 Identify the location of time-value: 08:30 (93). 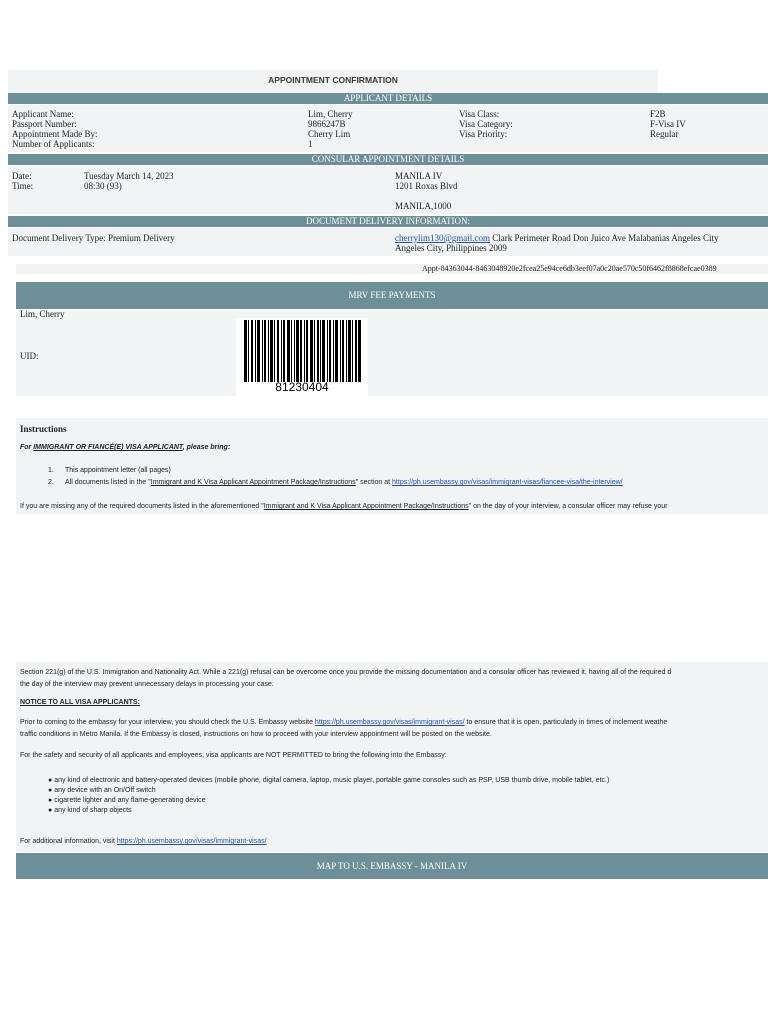
(103, 186).